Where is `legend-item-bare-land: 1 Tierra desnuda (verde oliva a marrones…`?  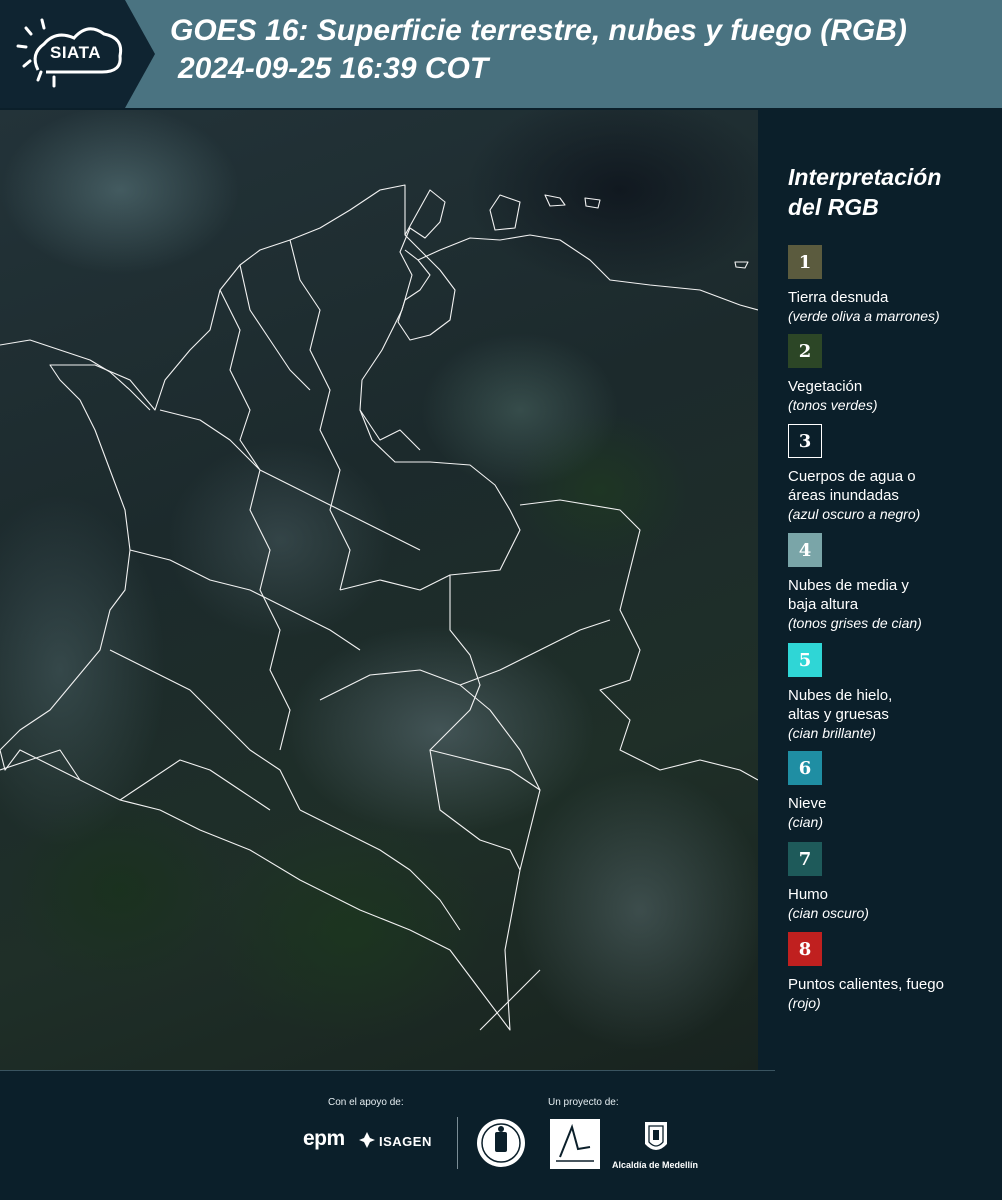
legend-item-bare-land: 1 Tierra desnuda (verde oliva a marrones… is located at coordinates (893, 285).